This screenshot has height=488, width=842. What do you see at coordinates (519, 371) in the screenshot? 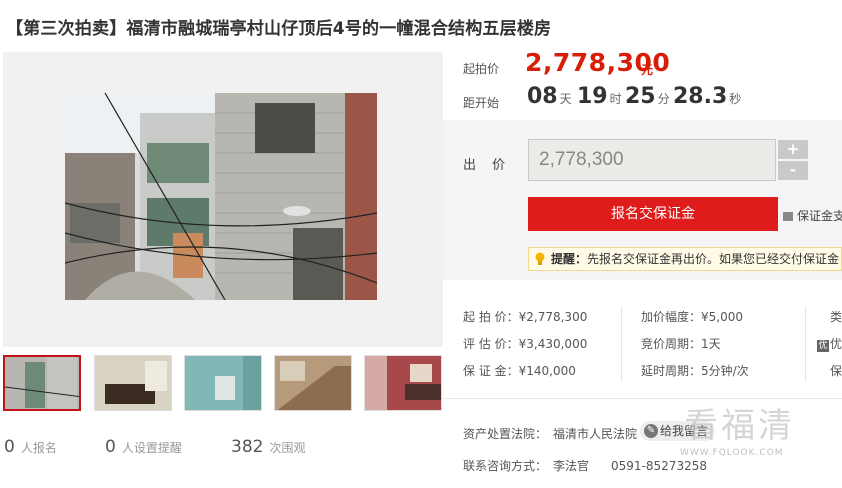
I see `info-deposit: 保 证 金：¥140,000` at bounding box center [519, 371].